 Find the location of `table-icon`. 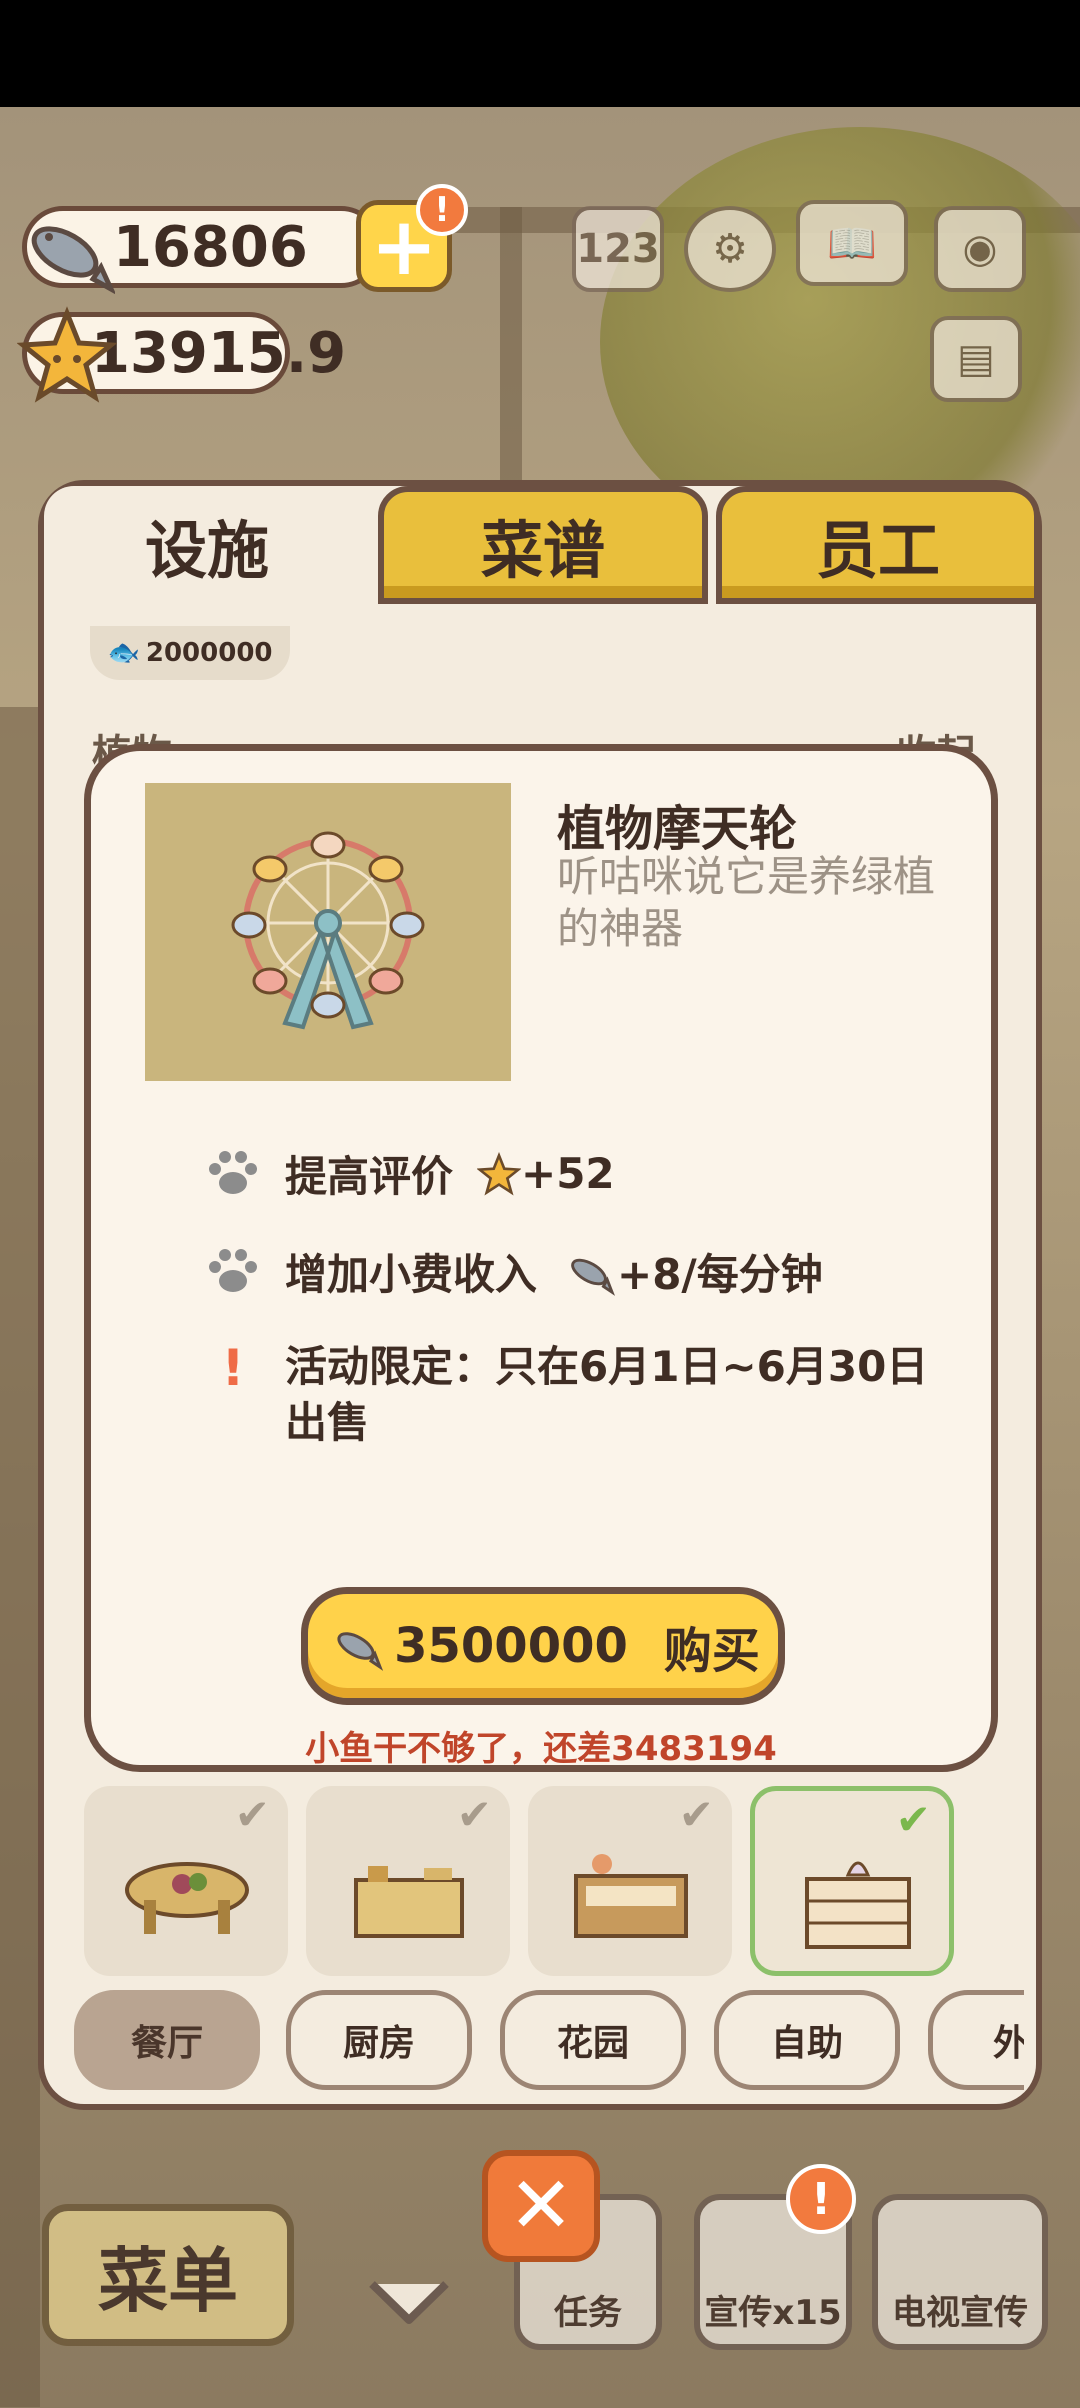

table-icon is located at coordinates (187, 1898).